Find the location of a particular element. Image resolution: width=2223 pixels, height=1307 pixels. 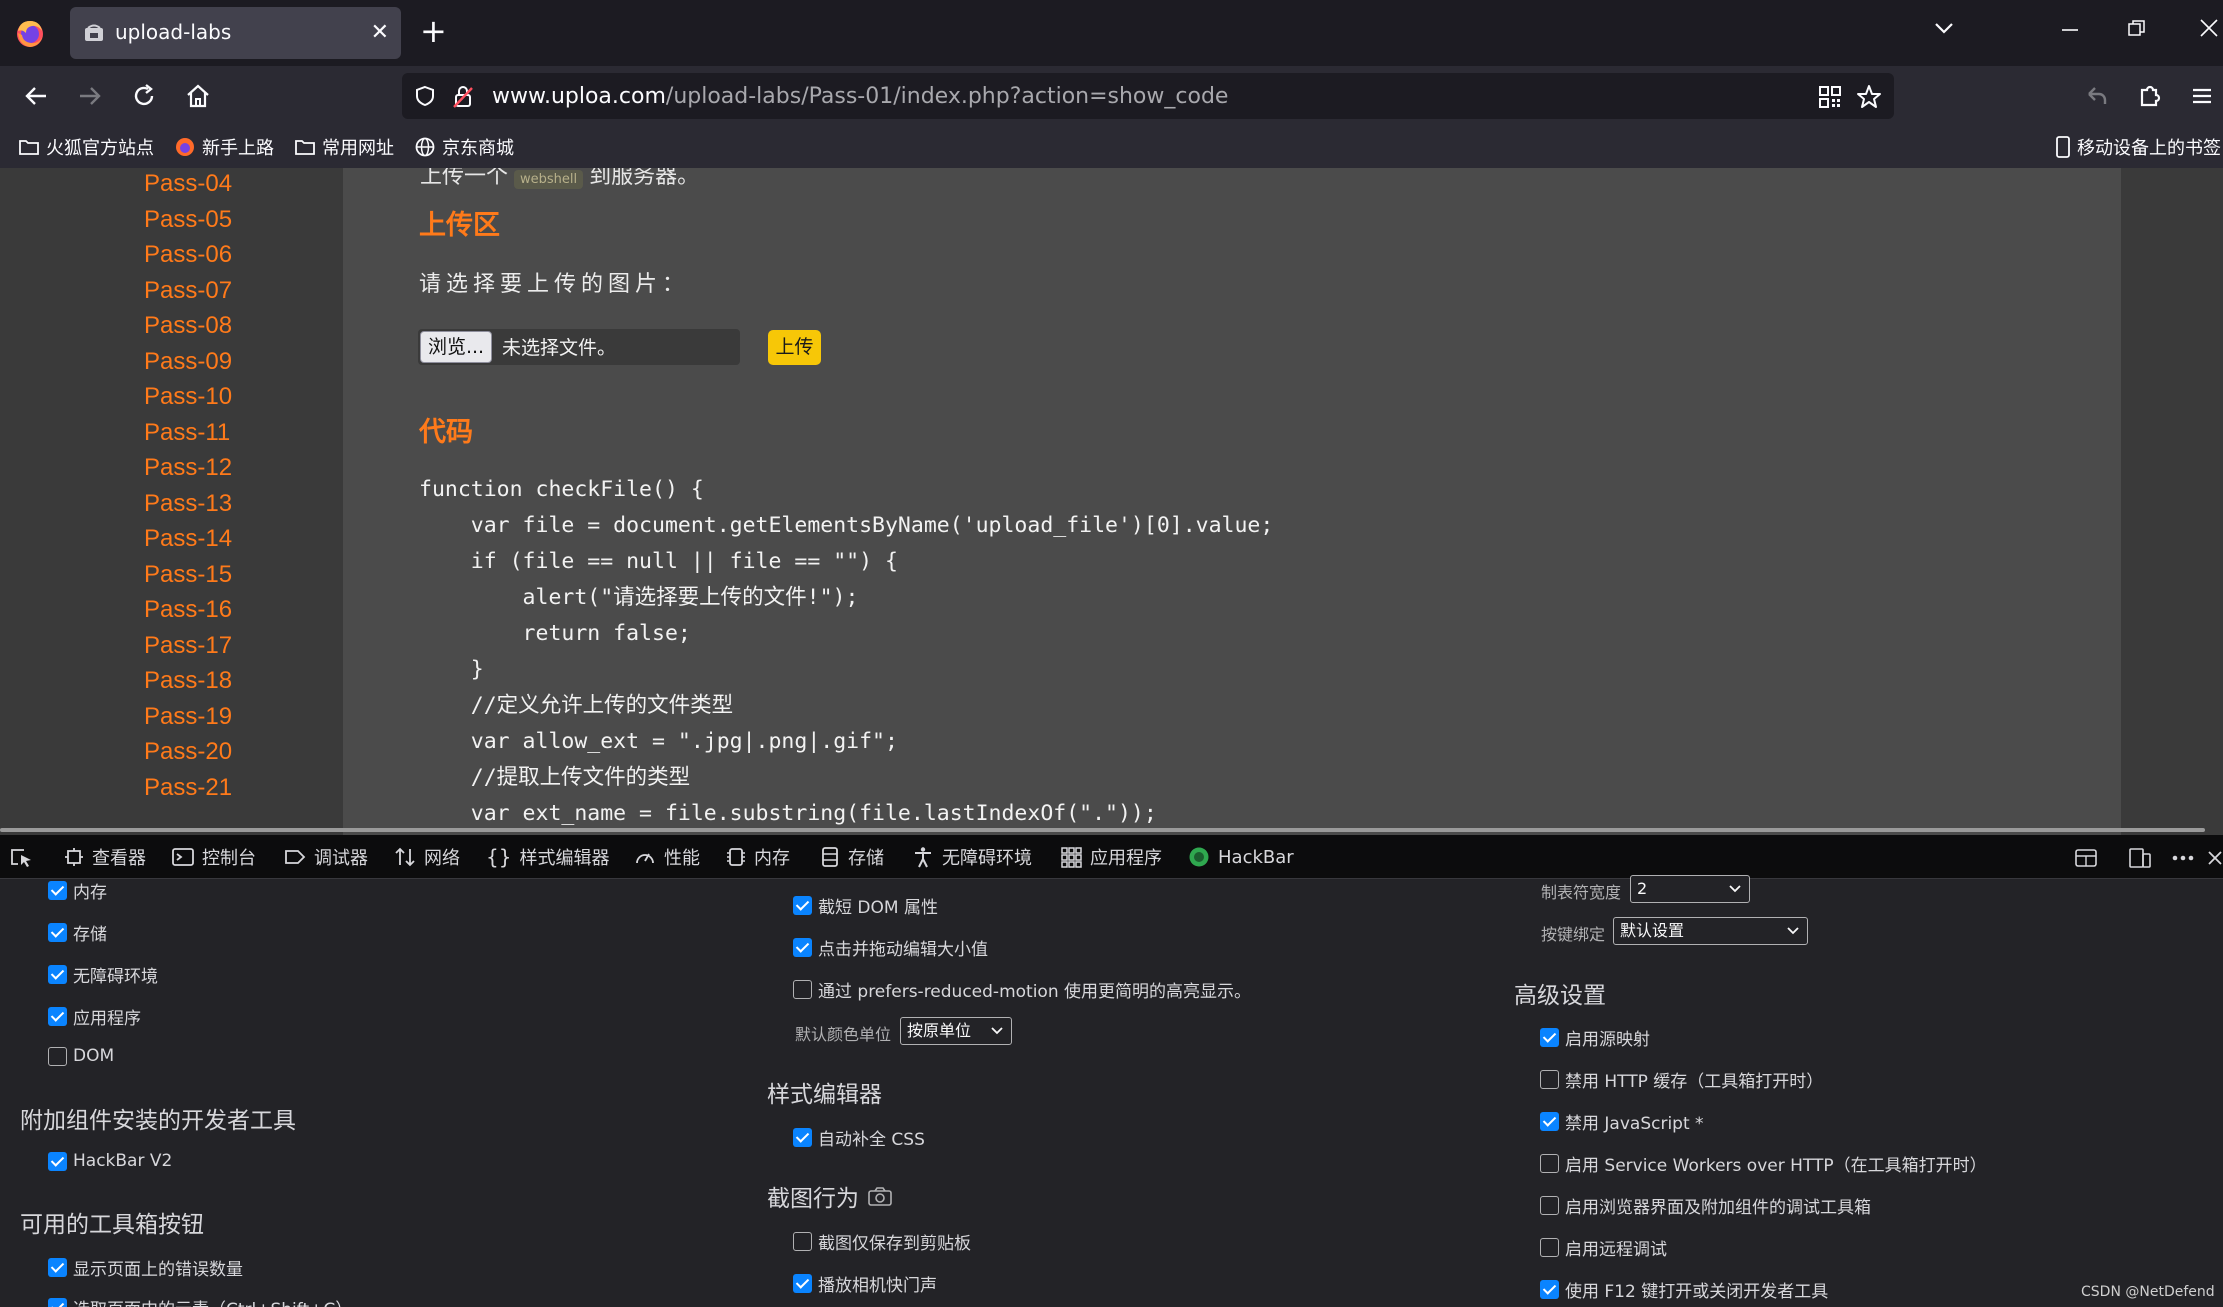

option-screenshot-clipboard: 截图仅保存到剪贴板 is located at coordinates (882, 1241).